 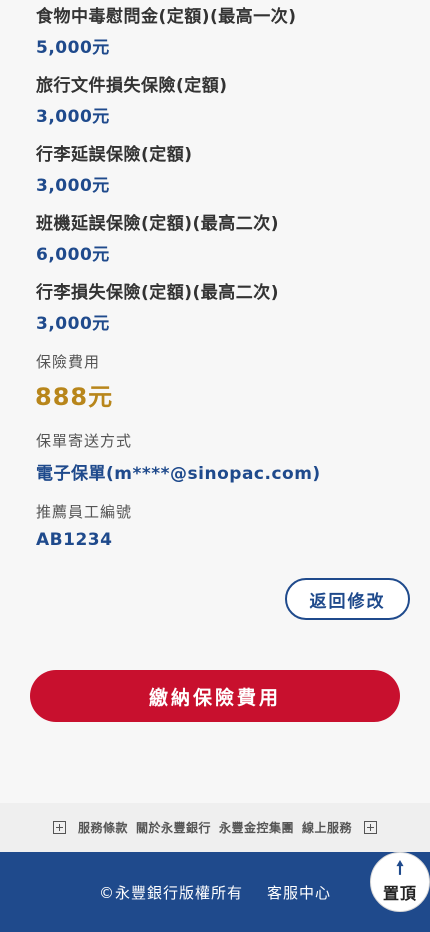 What do you see at coordinates (84, 441) in the screenshot?
I see `delivery-label: 保單寄送方式` at bounding box center [84, 441].